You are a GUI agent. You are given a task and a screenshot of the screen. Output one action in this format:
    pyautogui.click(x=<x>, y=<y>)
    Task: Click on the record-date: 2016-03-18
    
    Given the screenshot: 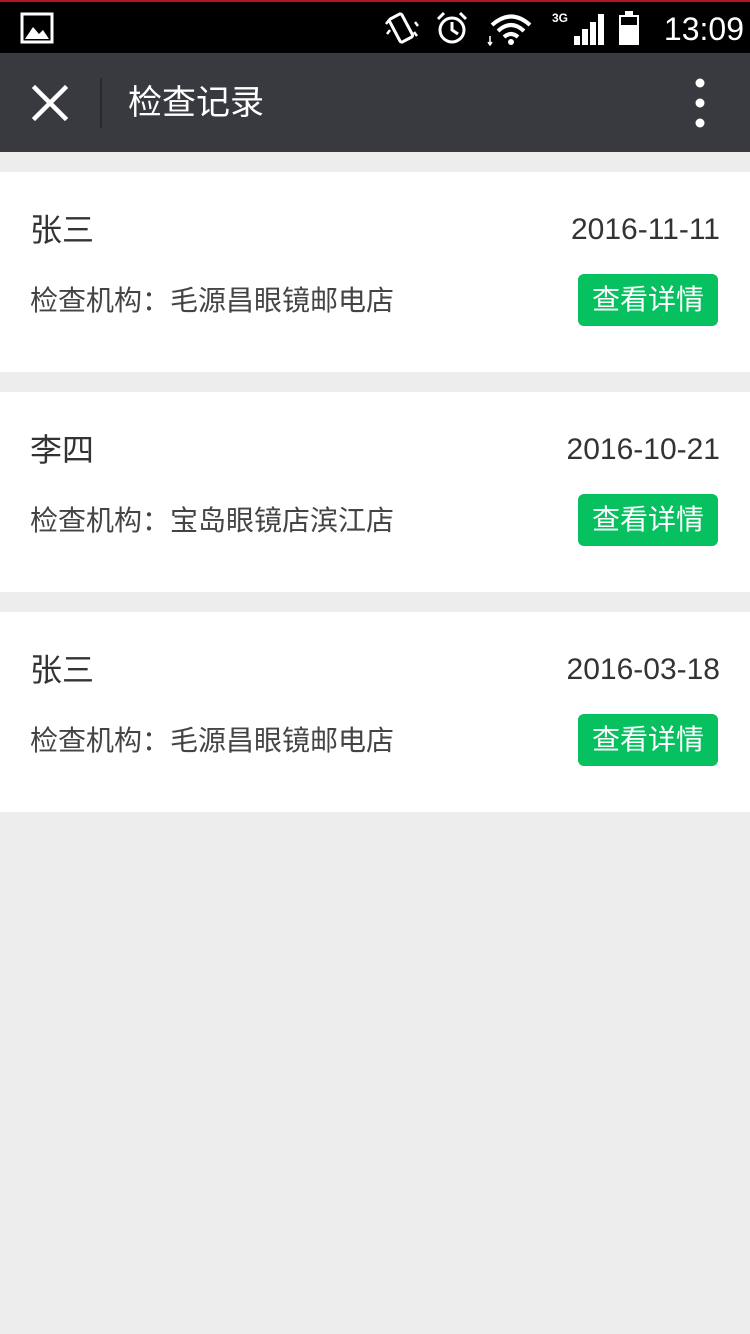 What is the action you would take?
    pyautogui.click(x=643, y=669)
    